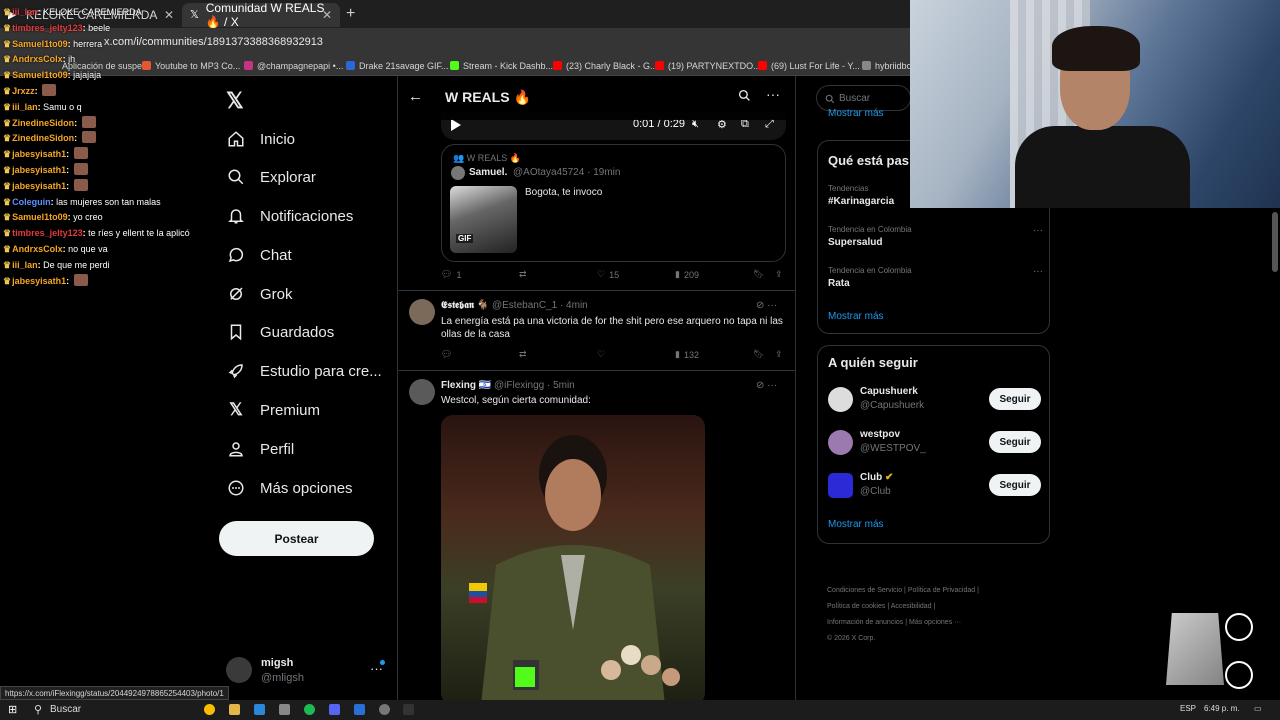  What do you see at coordinates (236, 294) in the screenshot?
I see `grok-icon` at bounding box center [236, 294].